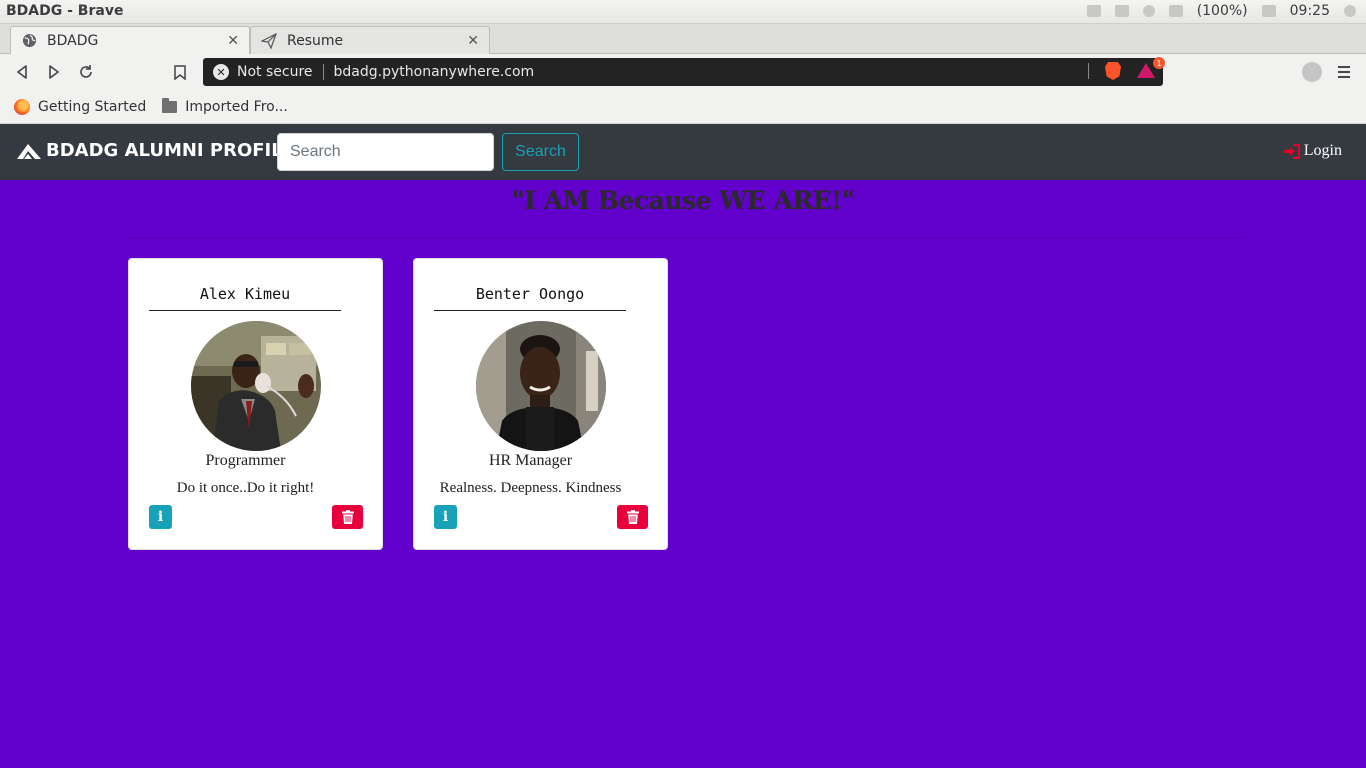 Image resolution: width=1366 pixels, height=768 pixels. I want to click on profile-role: HR Manager, so click(530, 460).